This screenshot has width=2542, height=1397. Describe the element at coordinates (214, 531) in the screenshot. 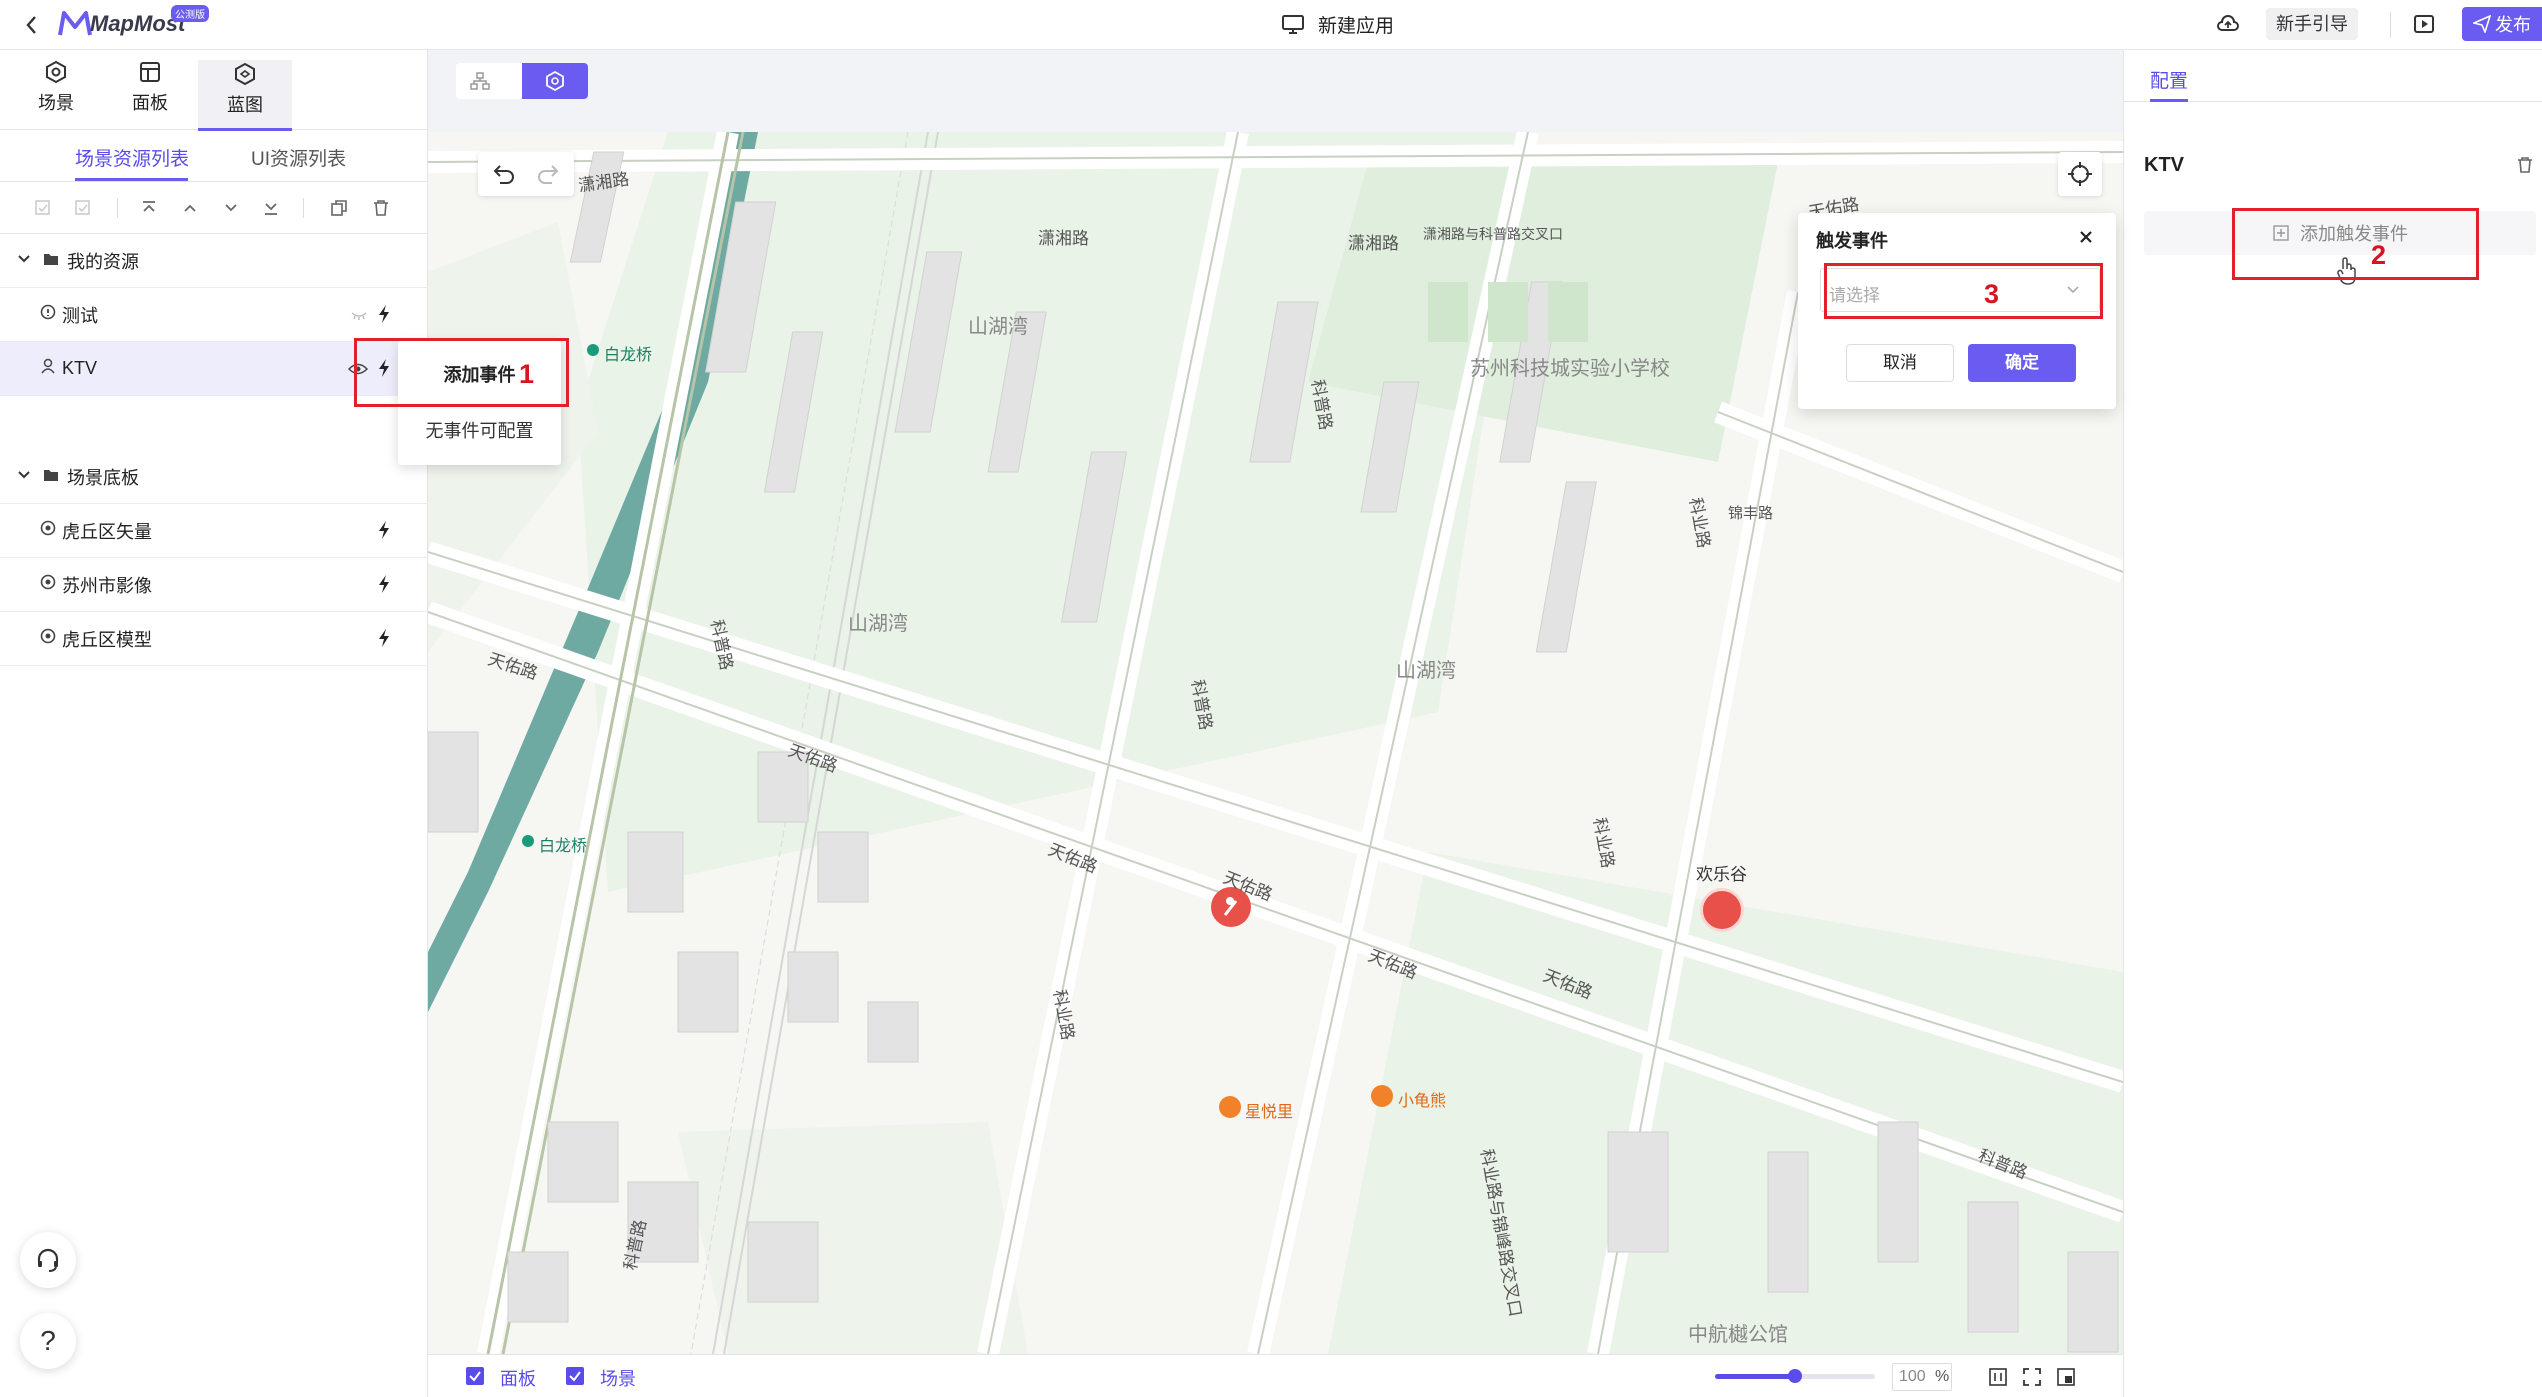

I see `tree-item-huqiu-vector: 虎丘区矢量` at that location.